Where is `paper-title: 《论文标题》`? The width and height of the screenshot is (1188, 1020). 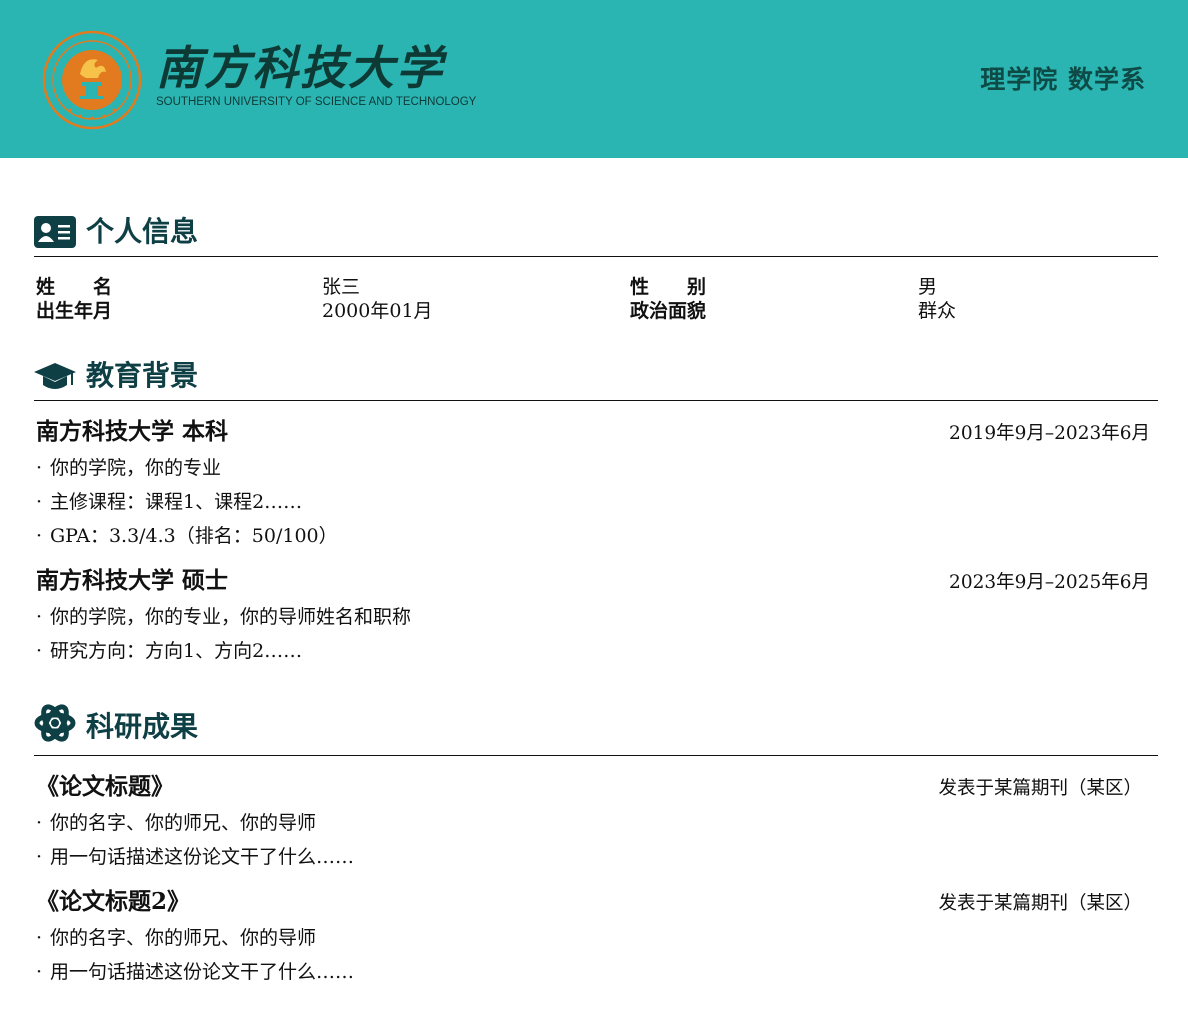
paper-title: 《论文标题》 is located at coordinates (105, 786).